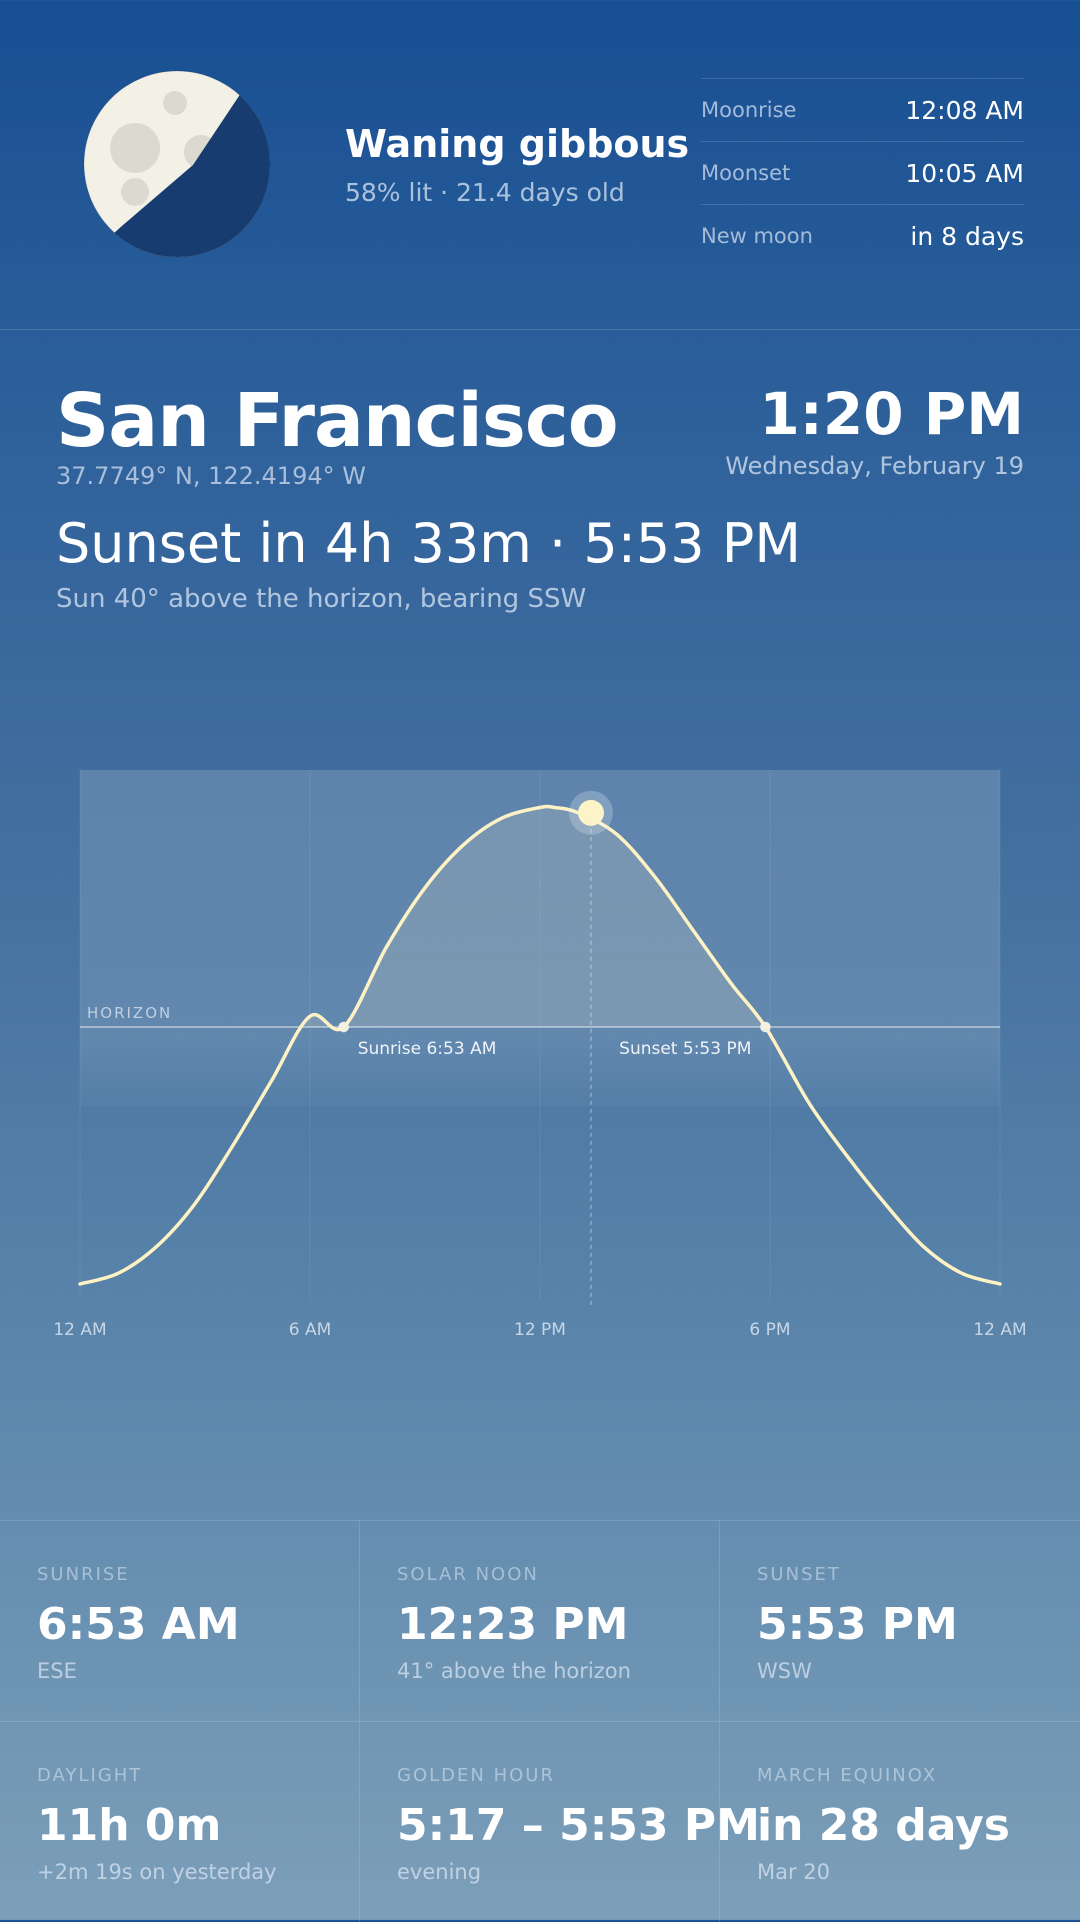 This screenshot has width=1080, height=1922. Describe the element at coordinates (428, 543) in the screenshot. I see `sunset-countdown: Sunset in 4h 33m · 5:53 PM` at that location.